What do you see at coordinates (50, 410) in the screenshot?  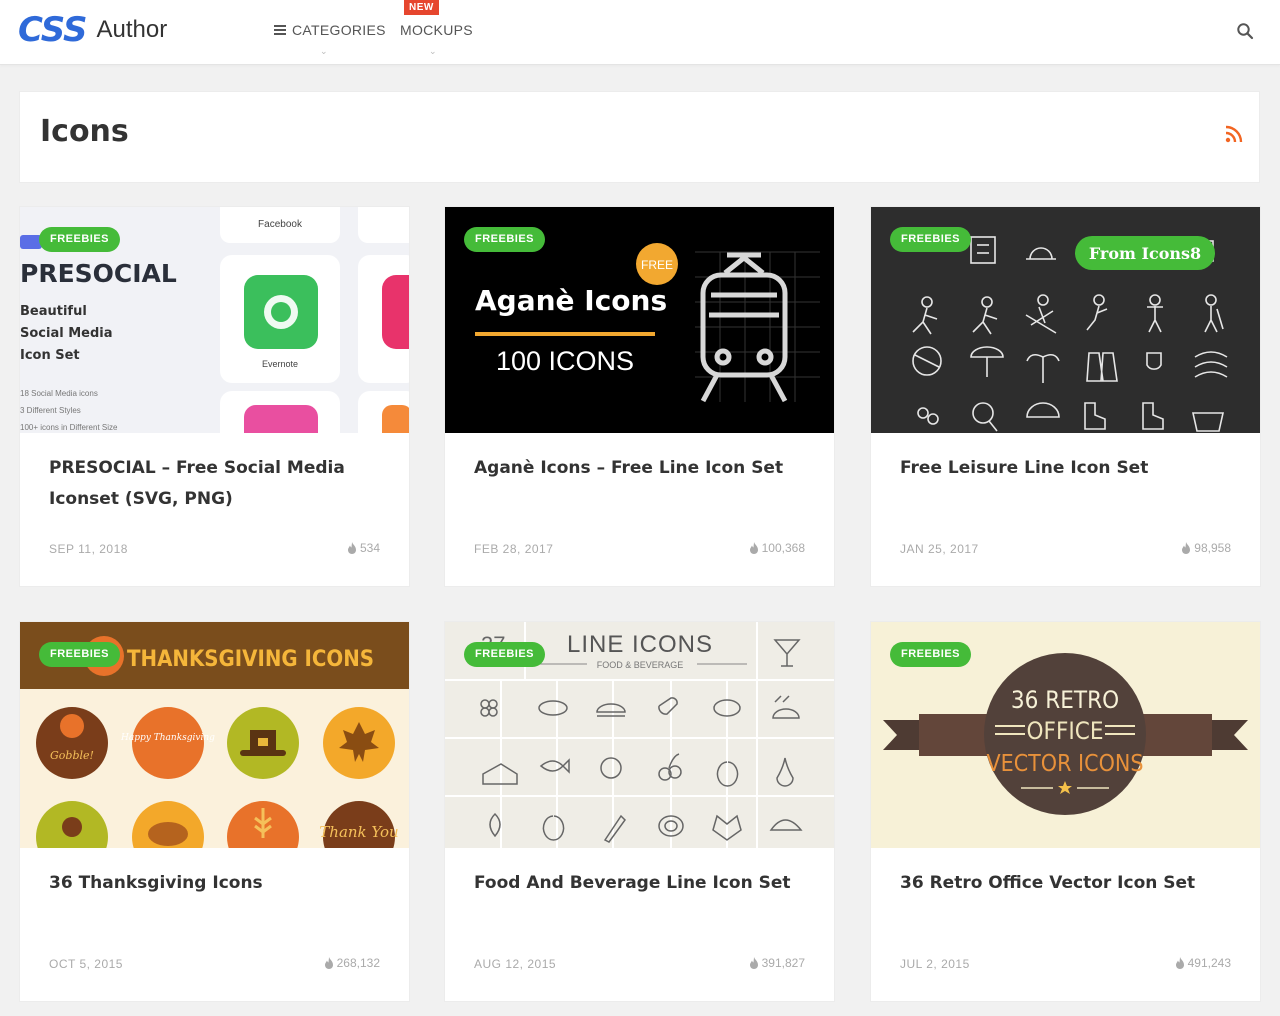 I see `svg-text: 3 Different Styles` at bounding box center [50, 410].